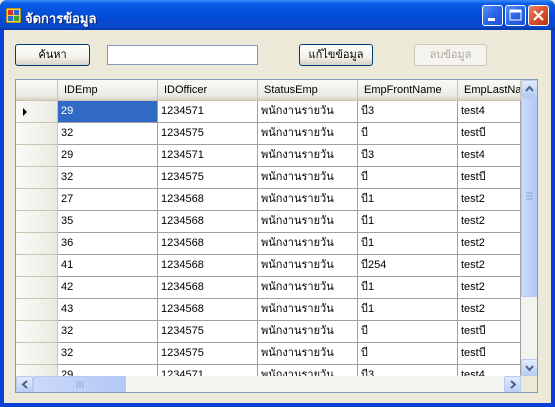  I want to click on cell-idemp: 27, so click(108, 200).